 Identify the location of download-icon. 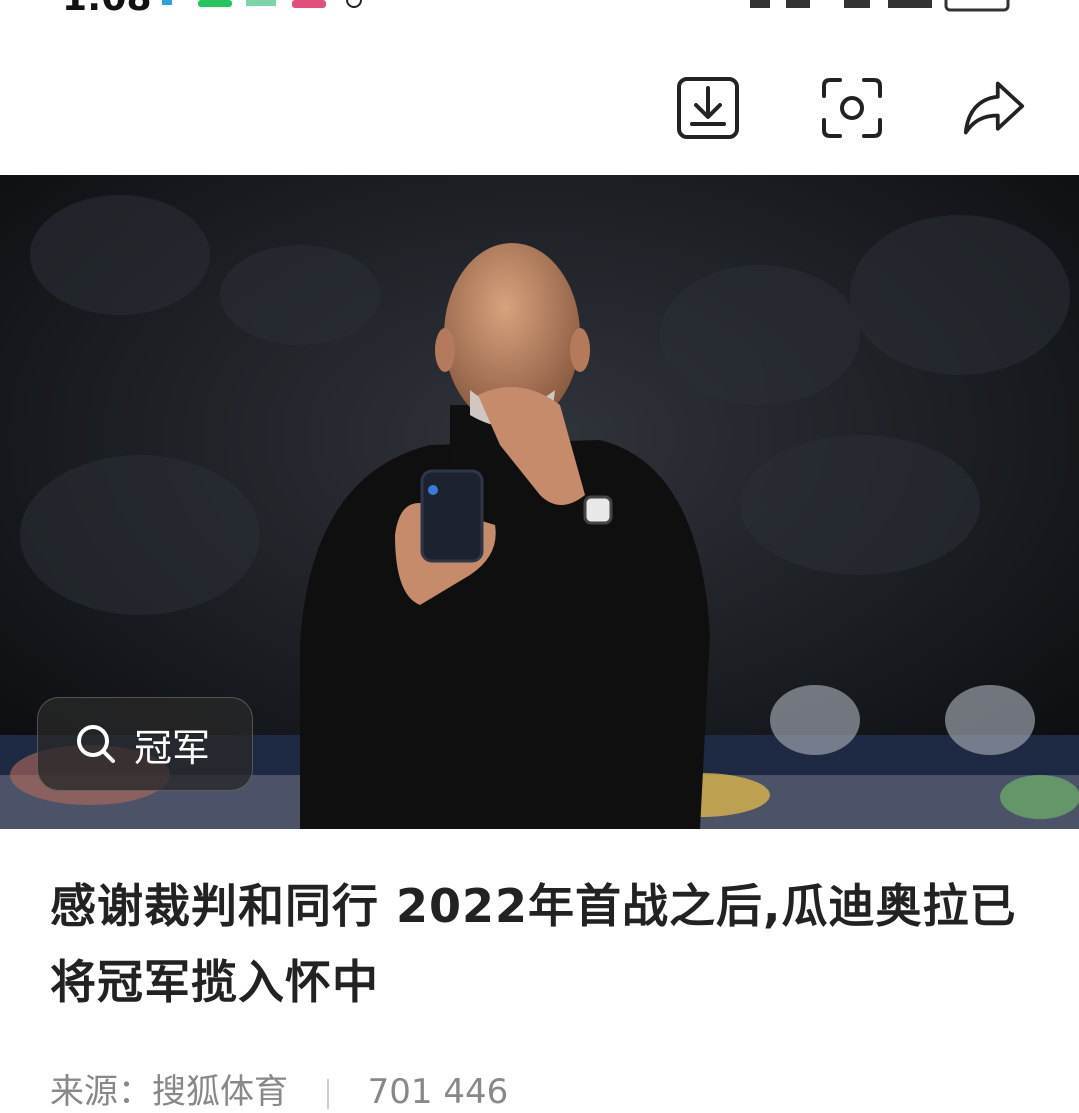
(708, 108).